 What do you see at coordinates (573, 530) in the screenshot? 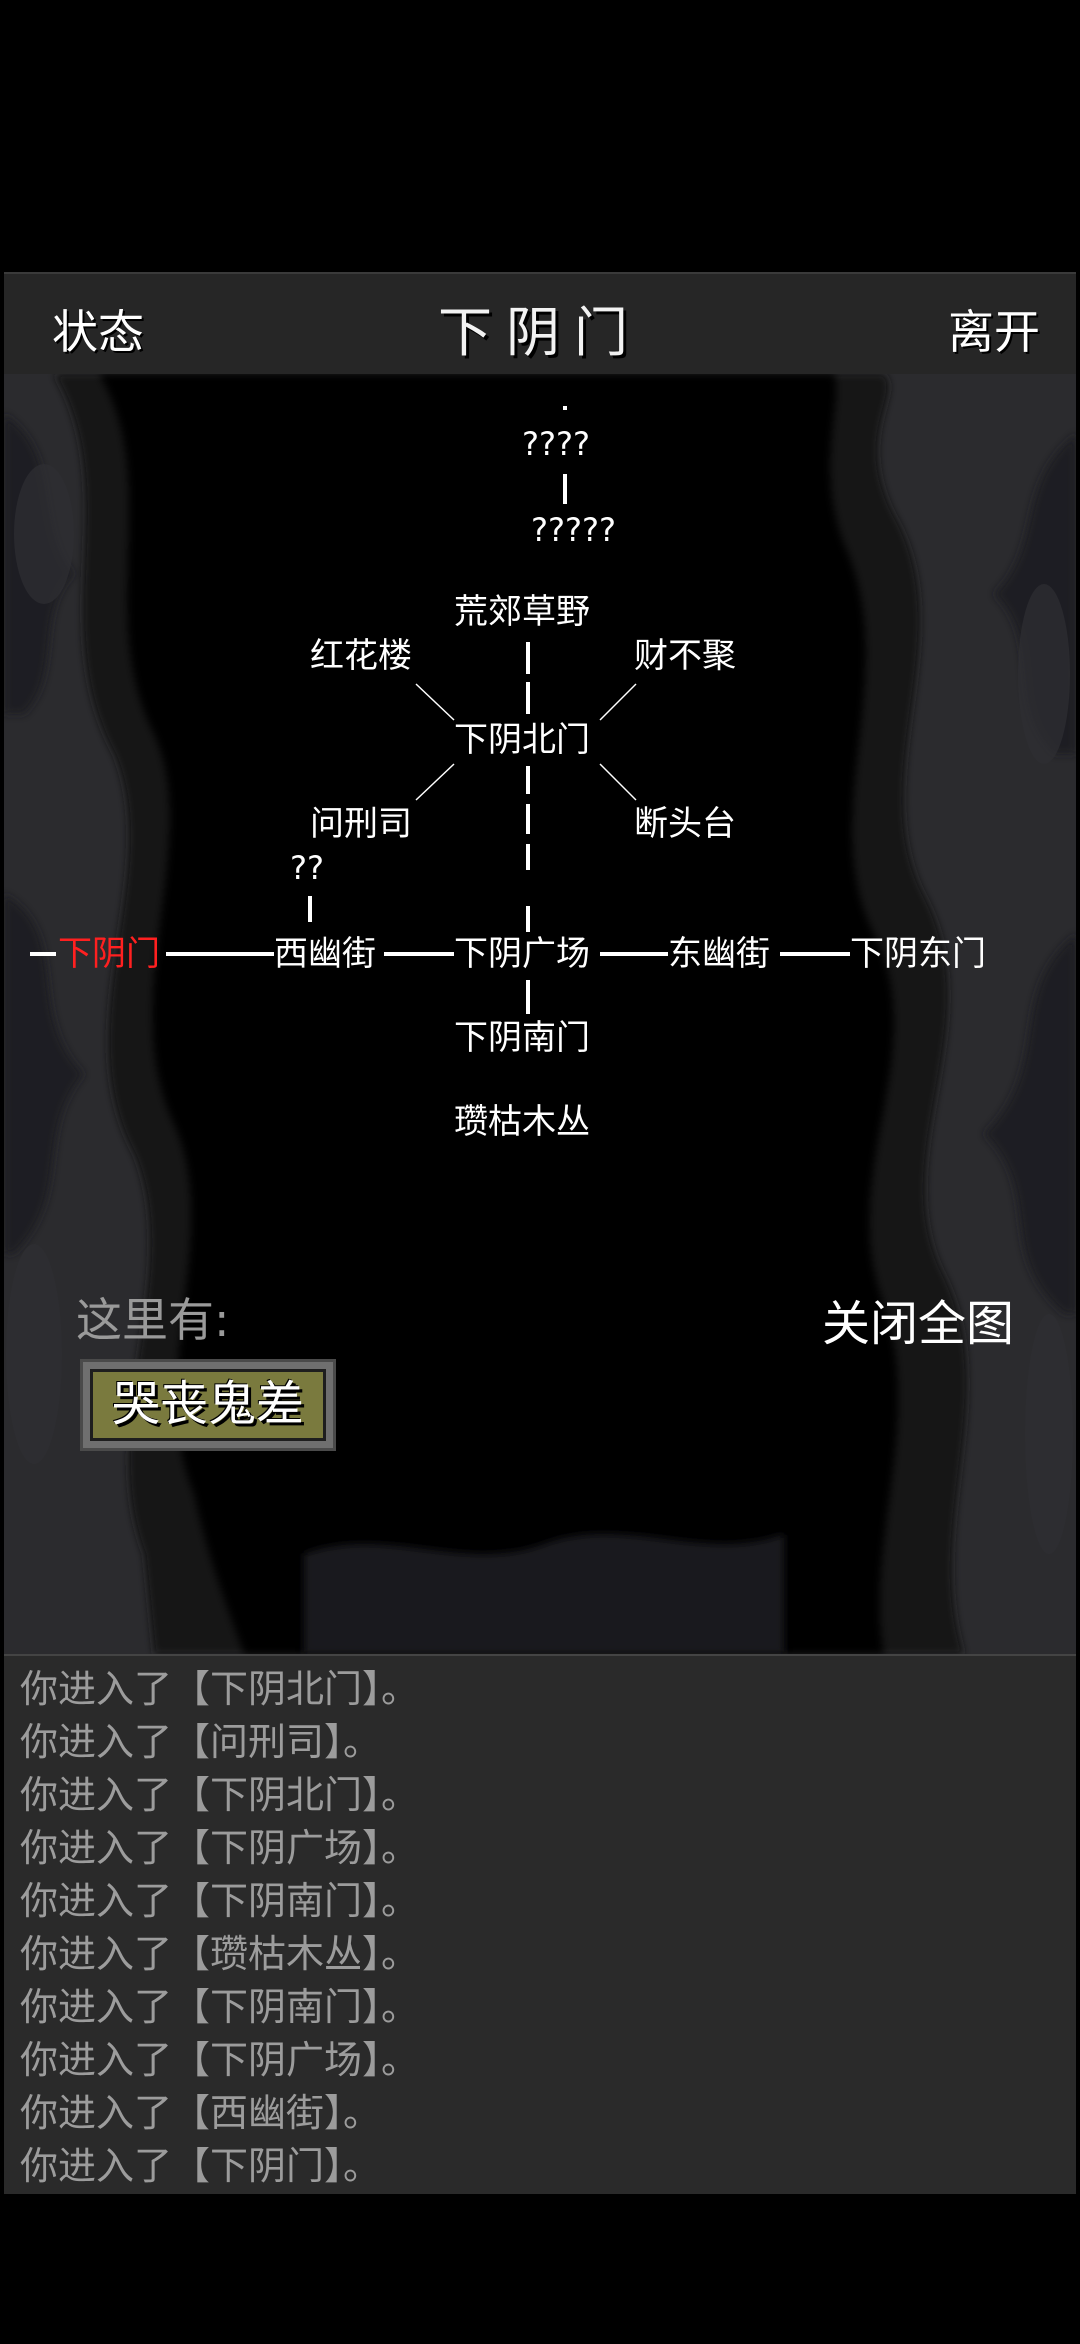
I see `unknown-location-second: ?????` at bounding box center [573, 530].